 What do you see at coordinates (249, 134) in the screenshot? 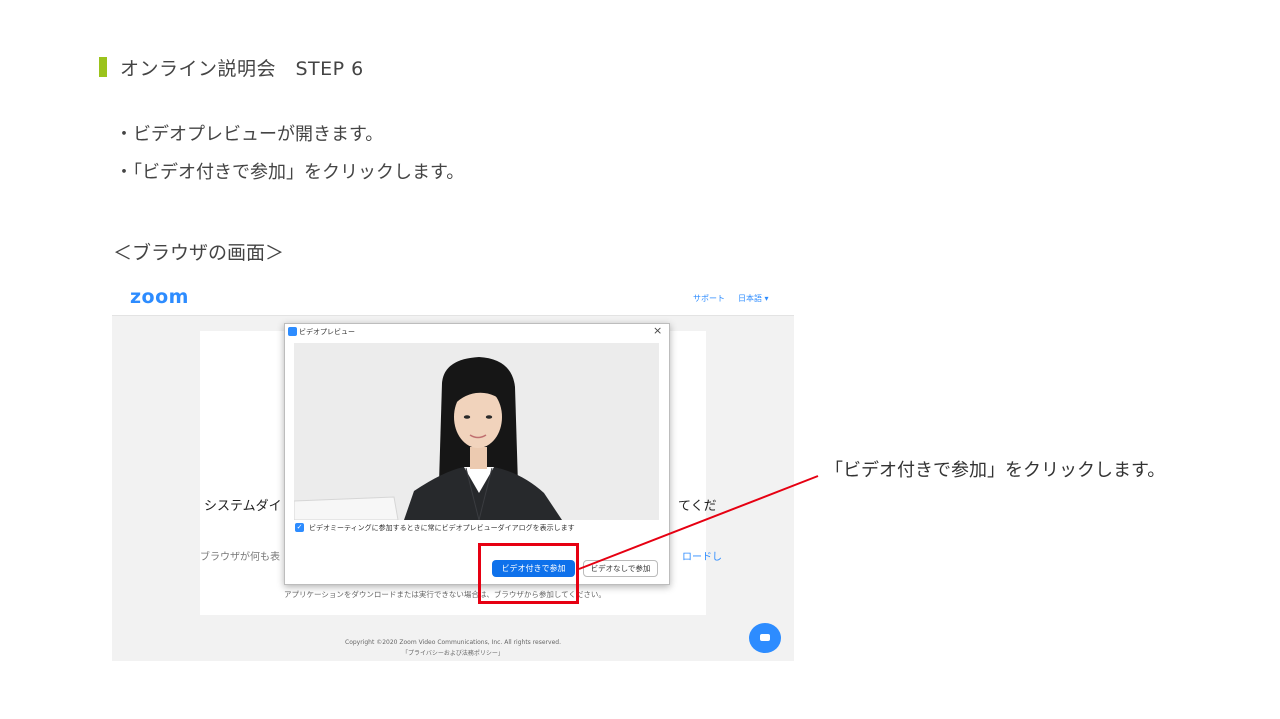
I see `bullet-1: ・ビデオプレビューが開きます。` at bounding box center [249, 134].